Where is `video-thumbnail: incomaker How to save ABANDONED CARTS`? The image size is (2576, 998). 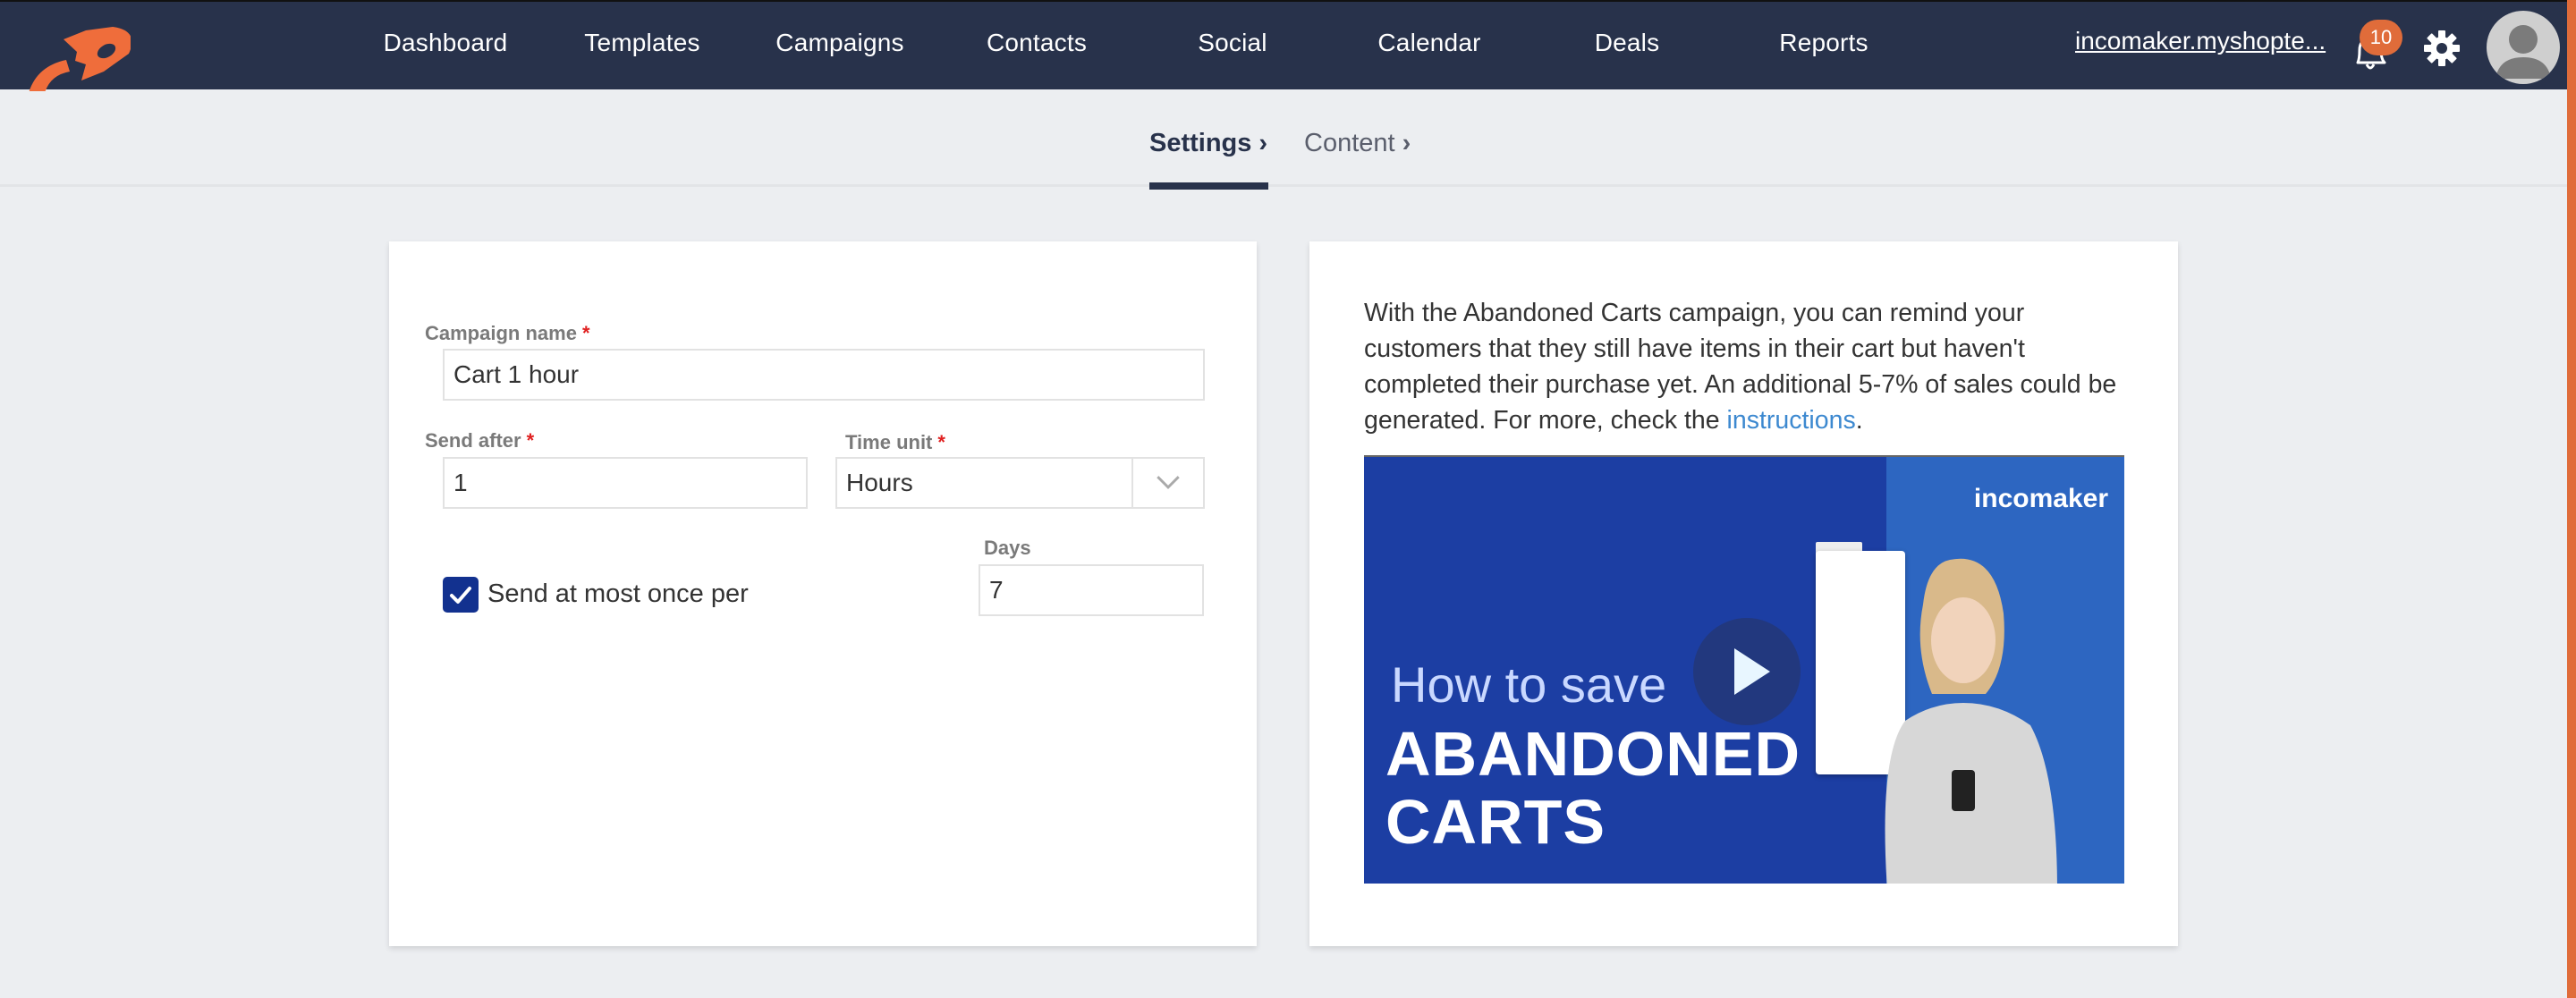
video-thumbnail: incomaker How to save ABANDONED CARTS is located at coordinates (1744, 669).